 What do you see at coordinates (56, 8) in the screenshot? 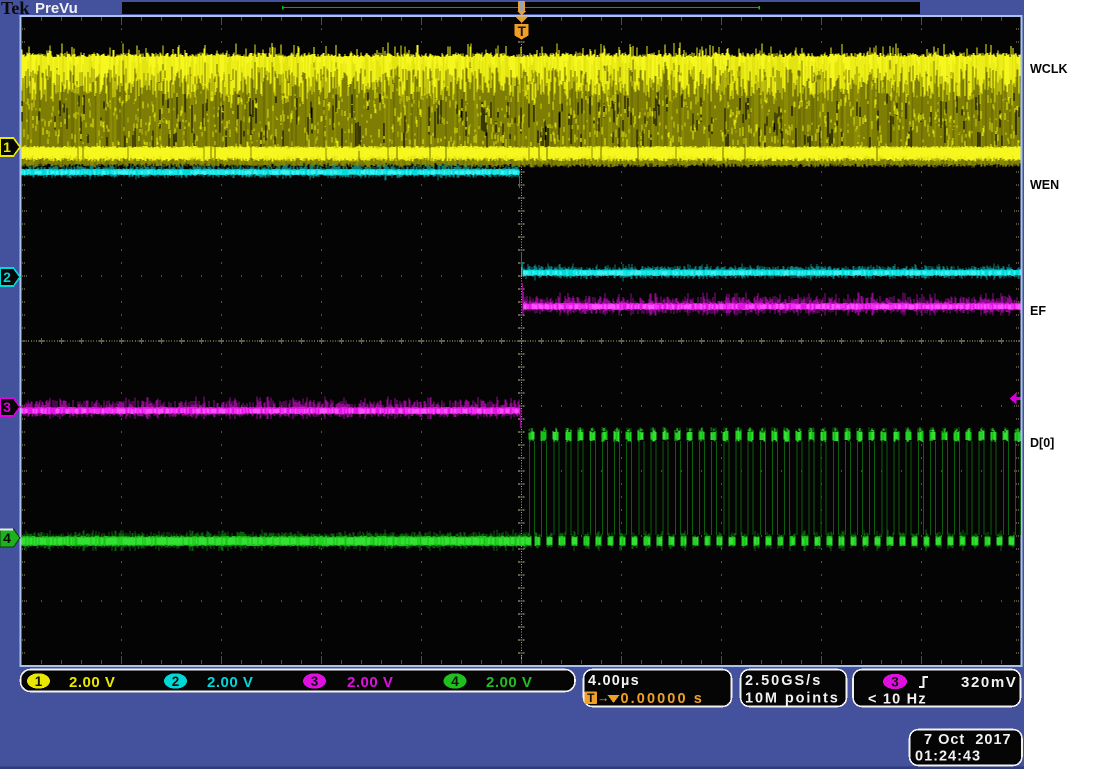
I see `svg-text: PreVu` at bounding box center [56, 8].